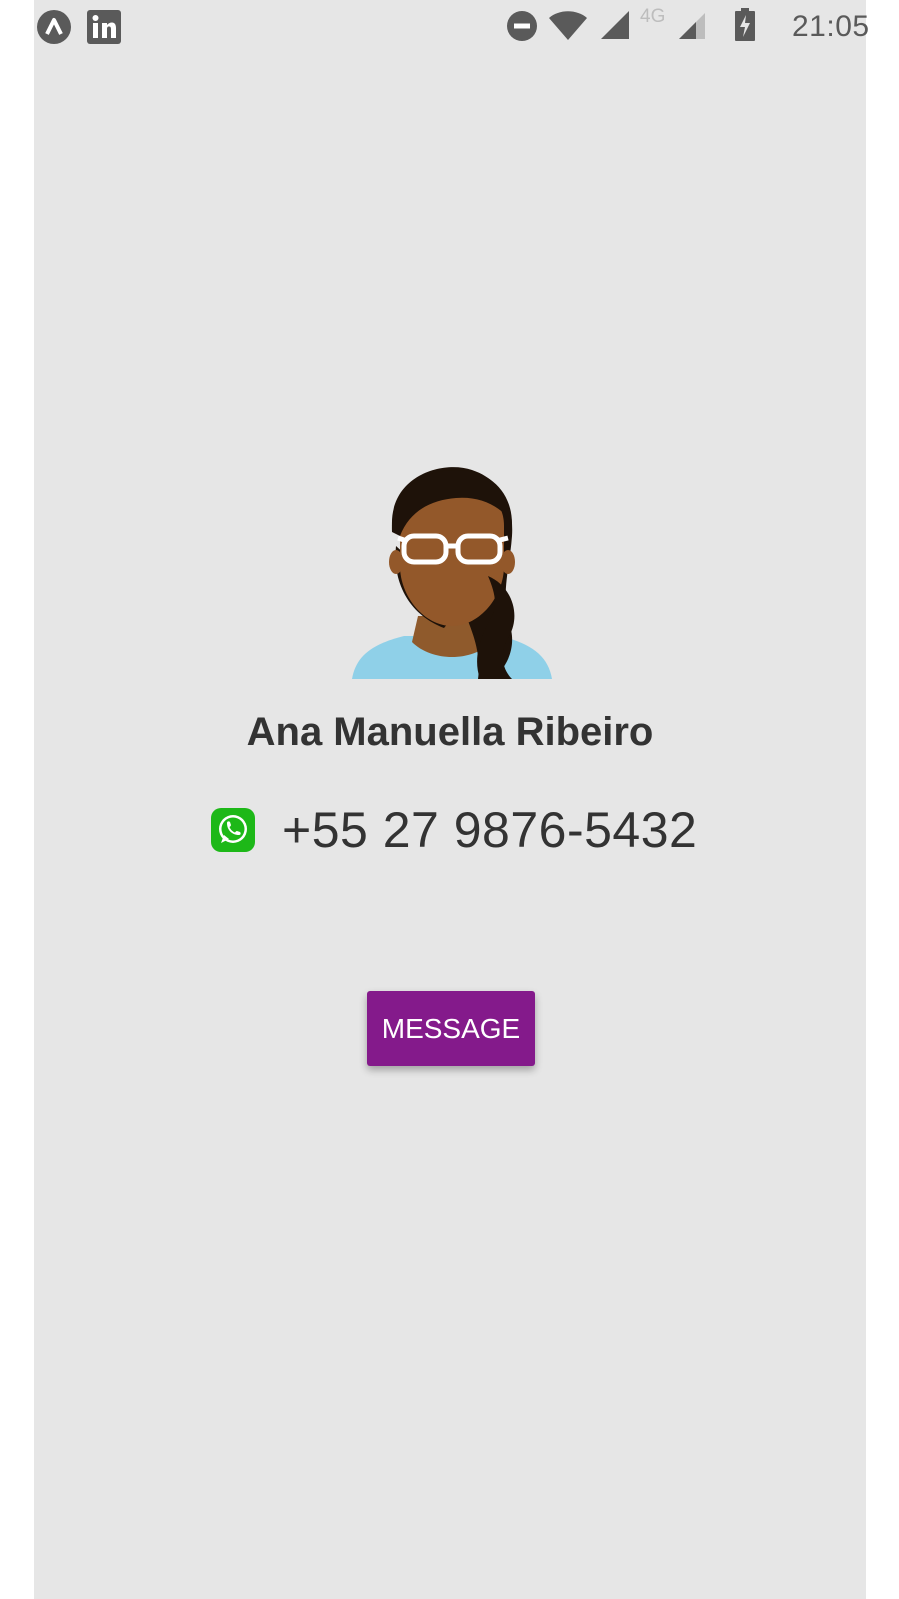 The image size is (899, 1599). I want to click on contact-phone: +55 27 9876-5432, so click(490, 830).